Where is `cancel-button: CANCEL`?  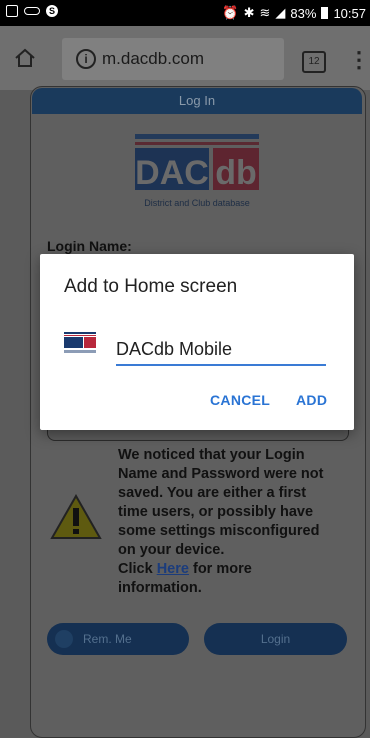 cancel-button: CANCEL is located at coordinates (240, 400).